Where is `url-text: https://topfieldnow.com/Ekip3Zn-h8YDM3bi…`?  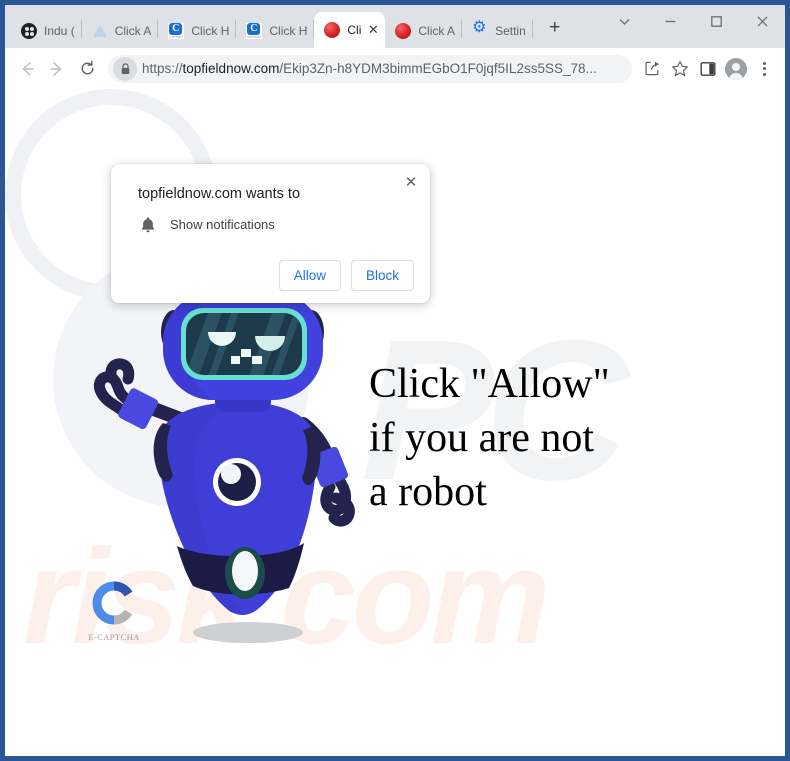
url-text: https://topfieldnow.com/Ekip3Zn-h8YDM3bi… is located at coordinates (369, 68).